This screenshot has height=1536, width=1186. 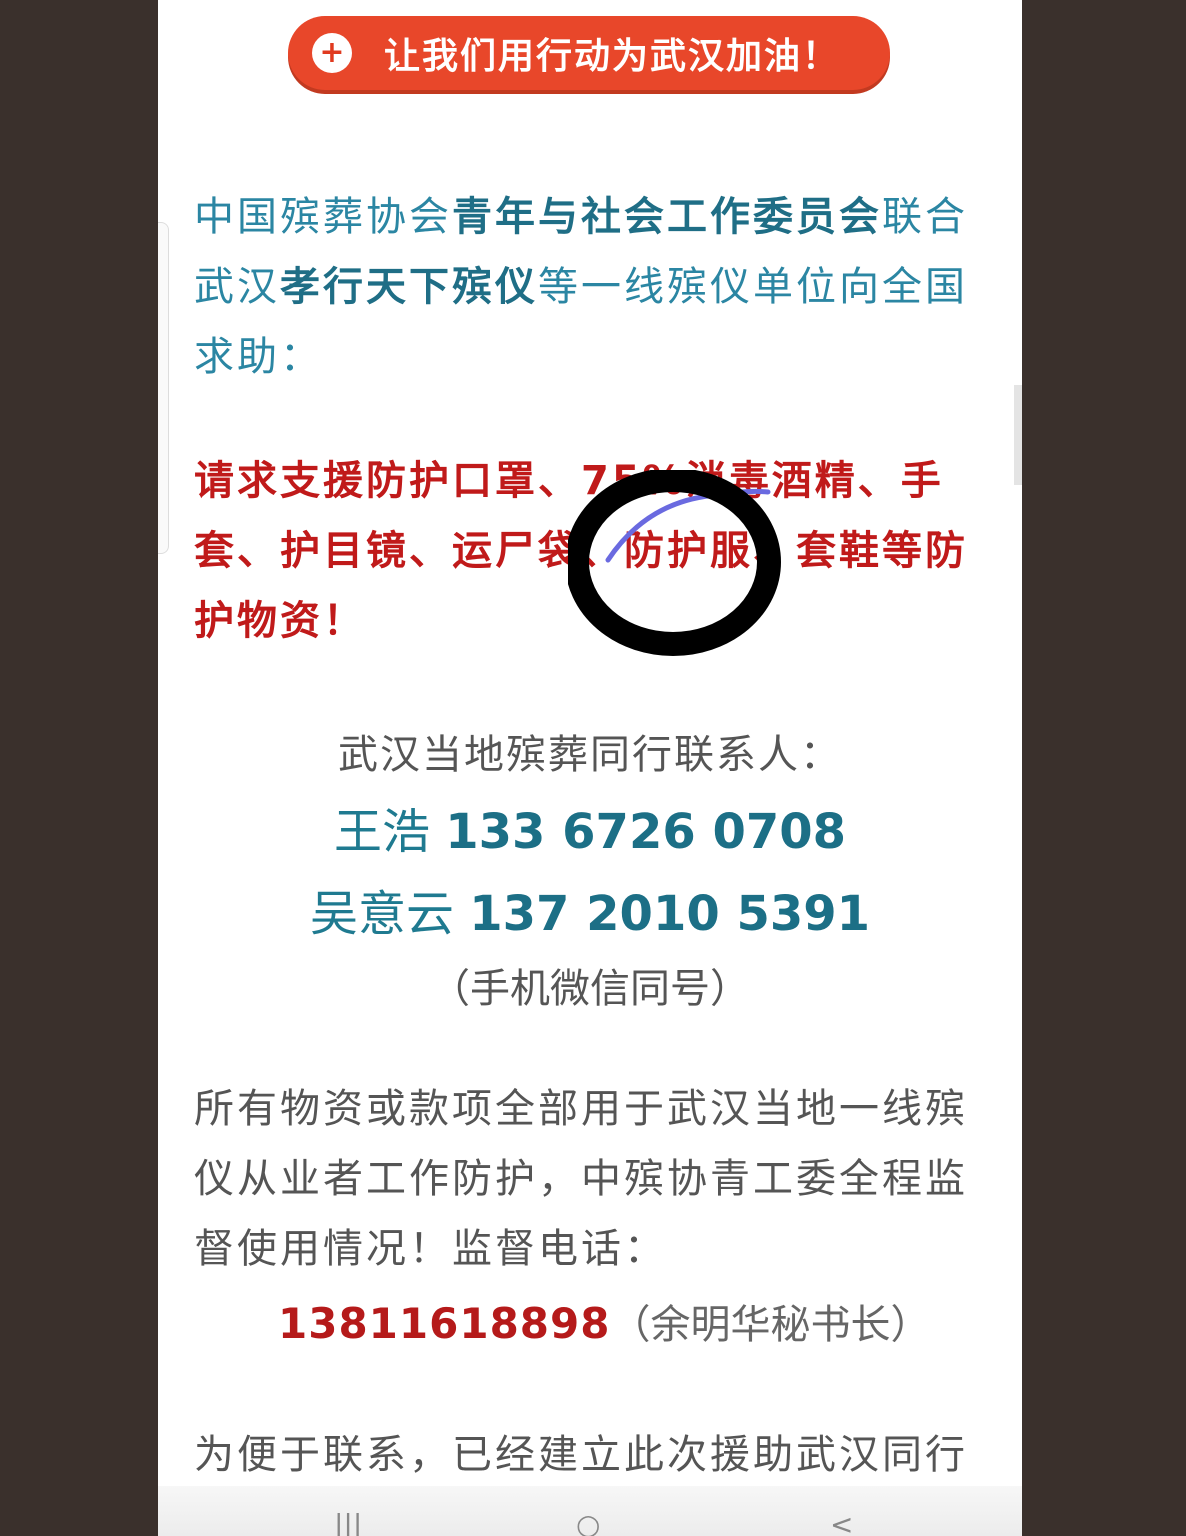 What do you see at coordinates (612, 56) in the screenshot?
I see `banner-text: 让我们用行动为武汉加油！` at bounding box center [612, 56].